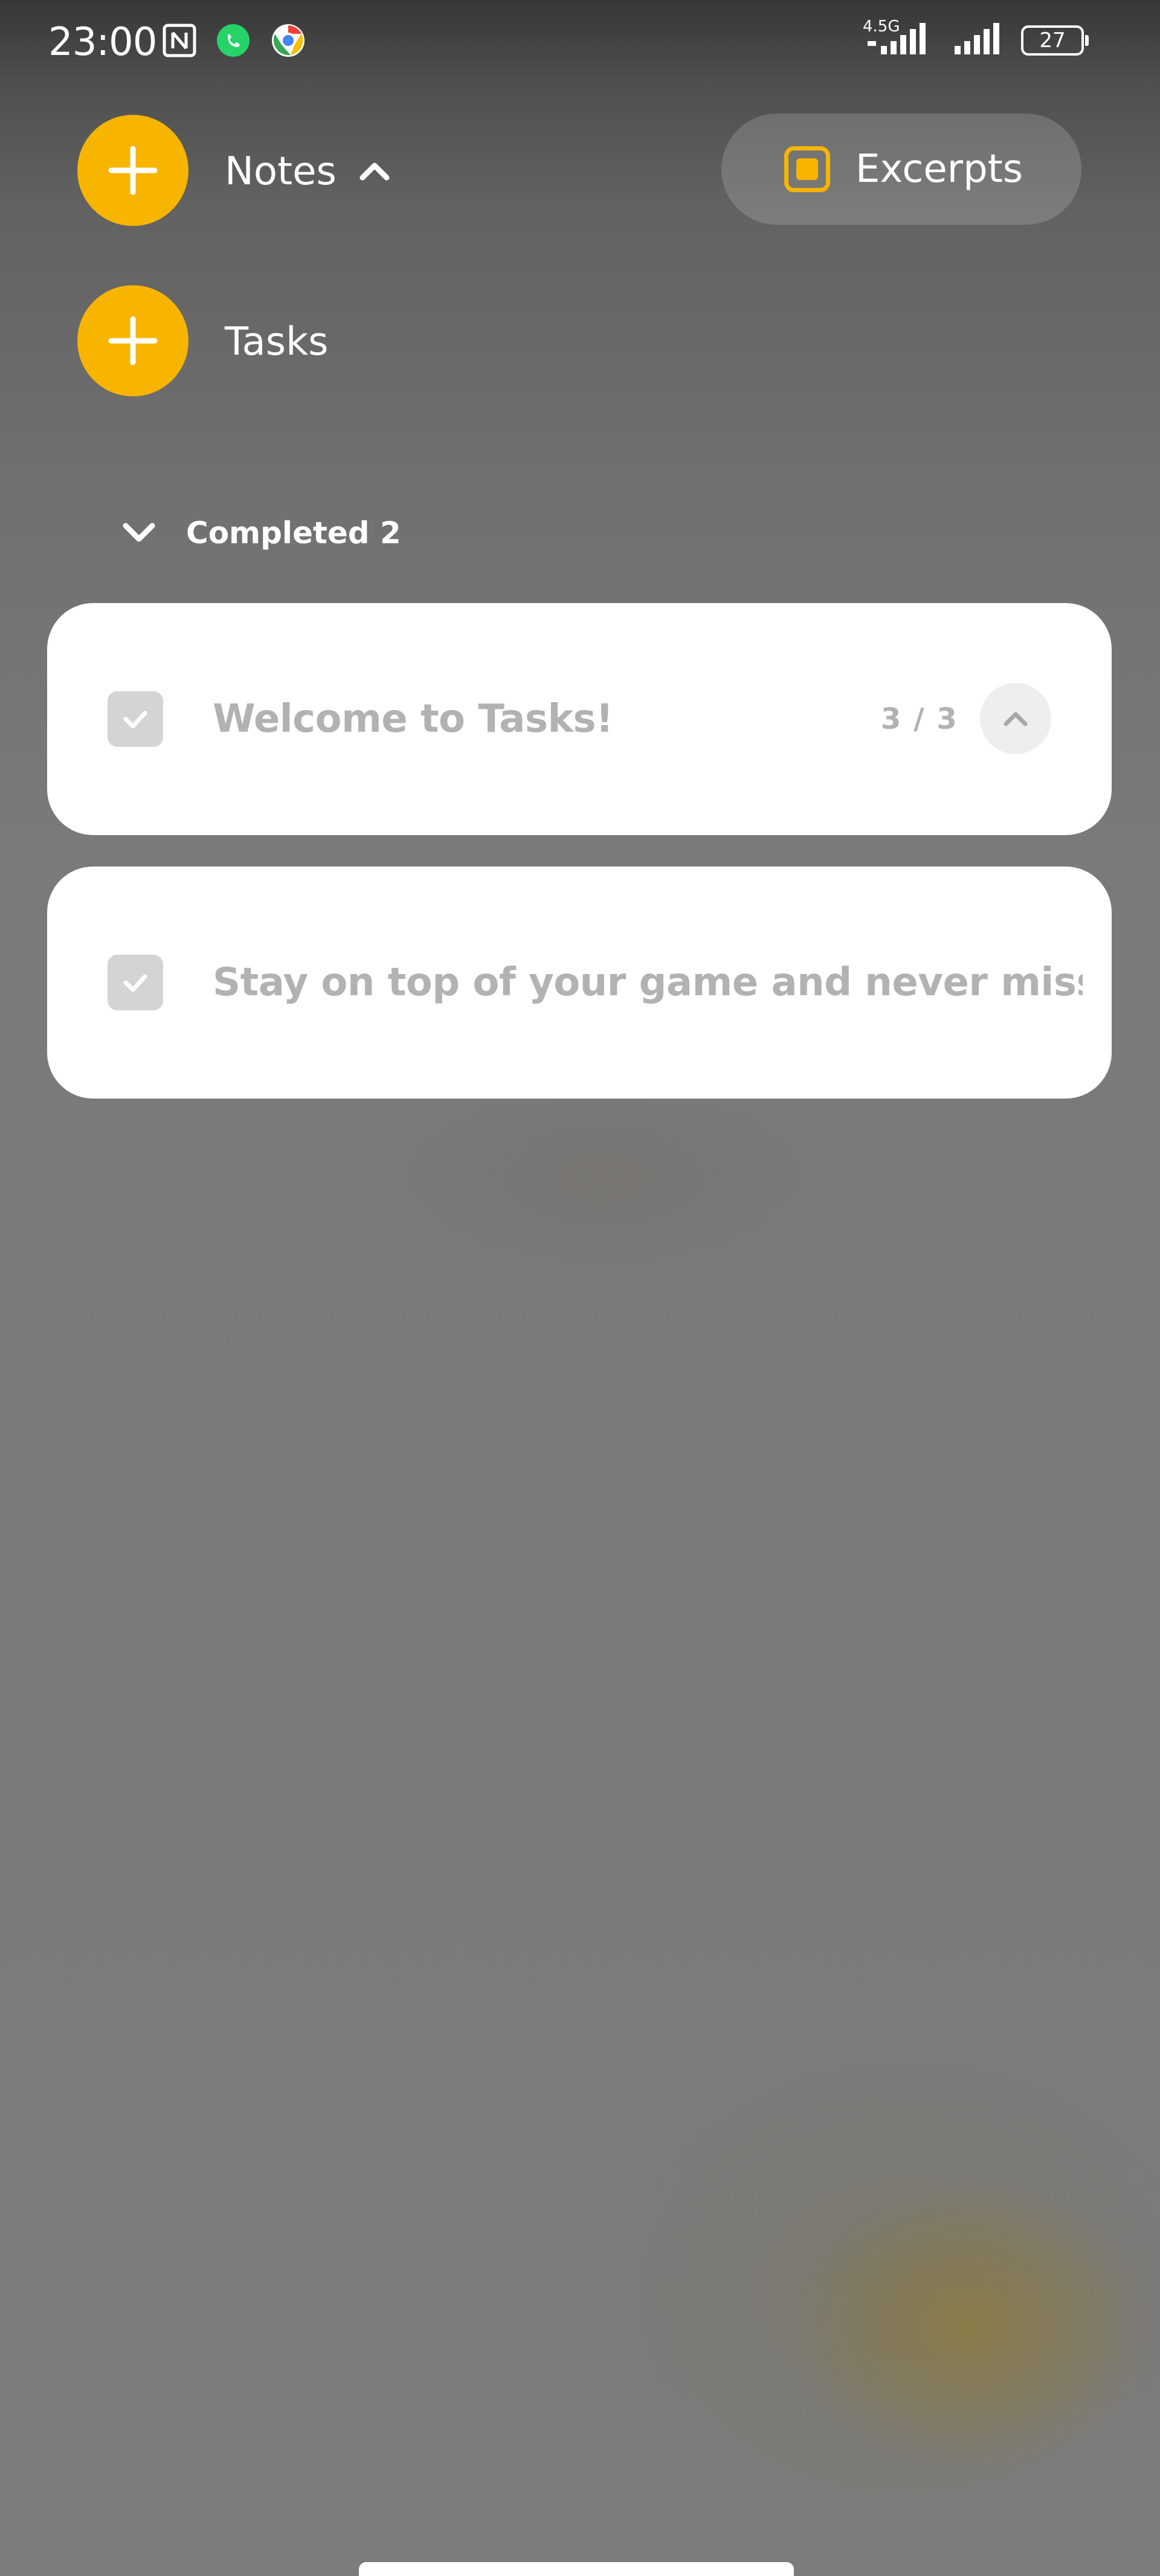 Image resolution: width=1160 pixels, height=2576 pixels. Describe the element at coordinates (281, 172) in the screenshot. I see `notes-label: Notes` at that location.